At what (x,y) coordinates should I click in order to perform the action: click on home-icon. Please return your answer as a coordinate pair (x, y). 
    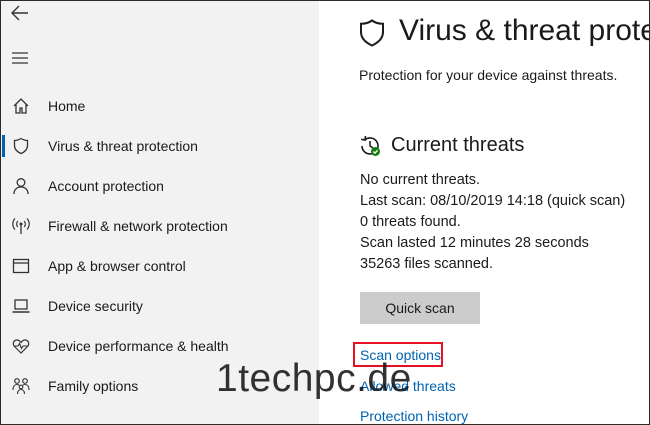
    Looking at the image, I should click on (21, 106).